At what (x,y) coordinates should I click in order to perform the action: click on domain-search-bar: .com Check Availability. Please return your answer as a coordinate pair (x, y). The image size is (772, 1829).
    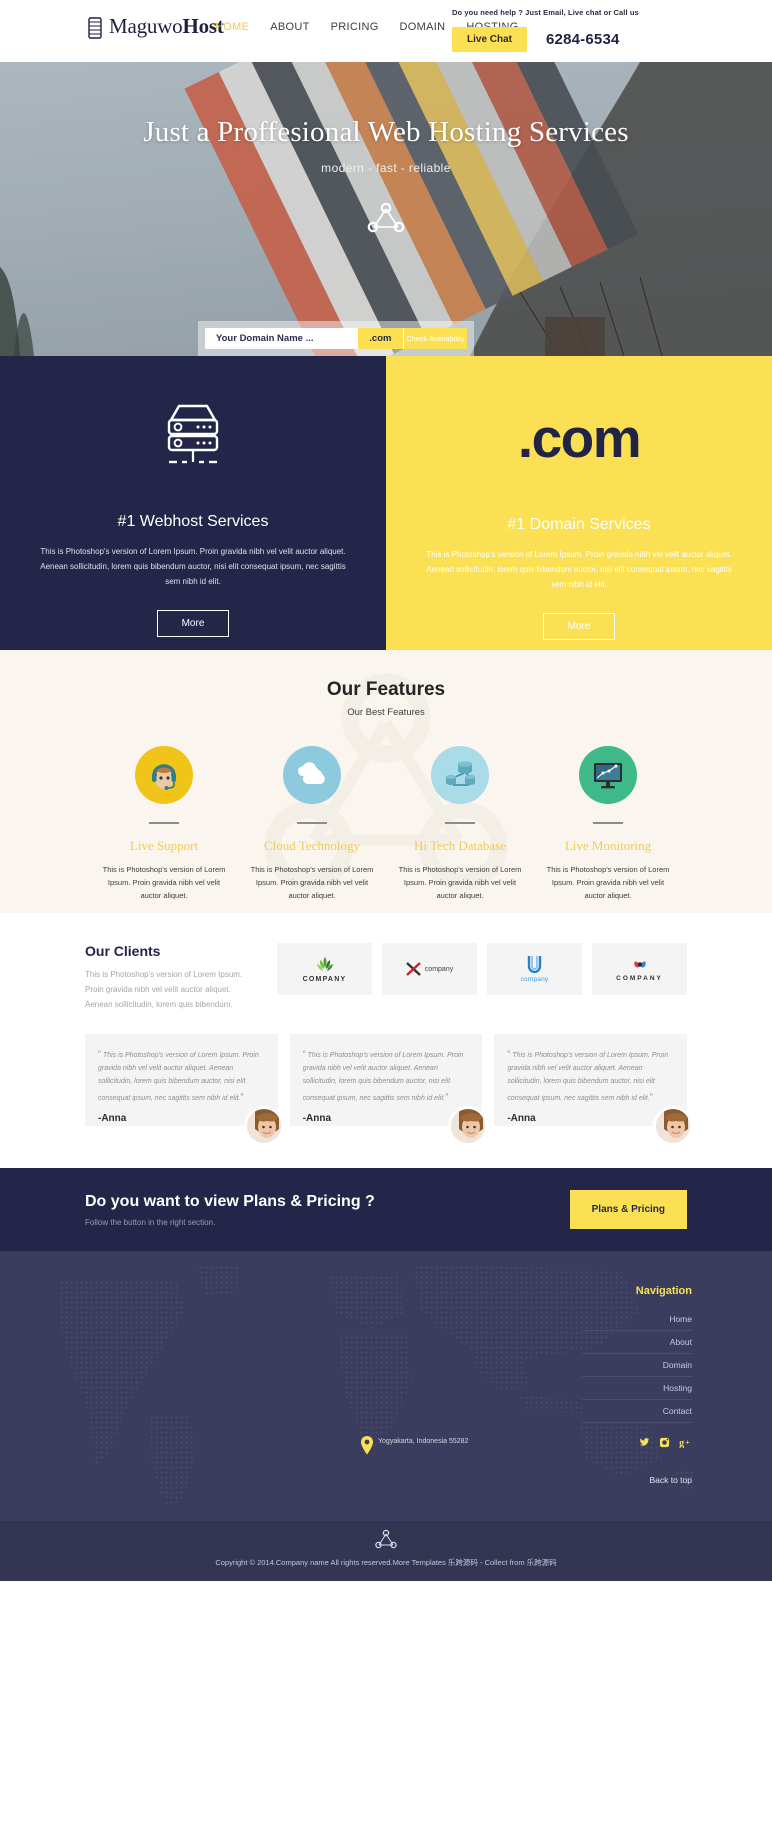
    Looking at the image, I should click on (336, 338).